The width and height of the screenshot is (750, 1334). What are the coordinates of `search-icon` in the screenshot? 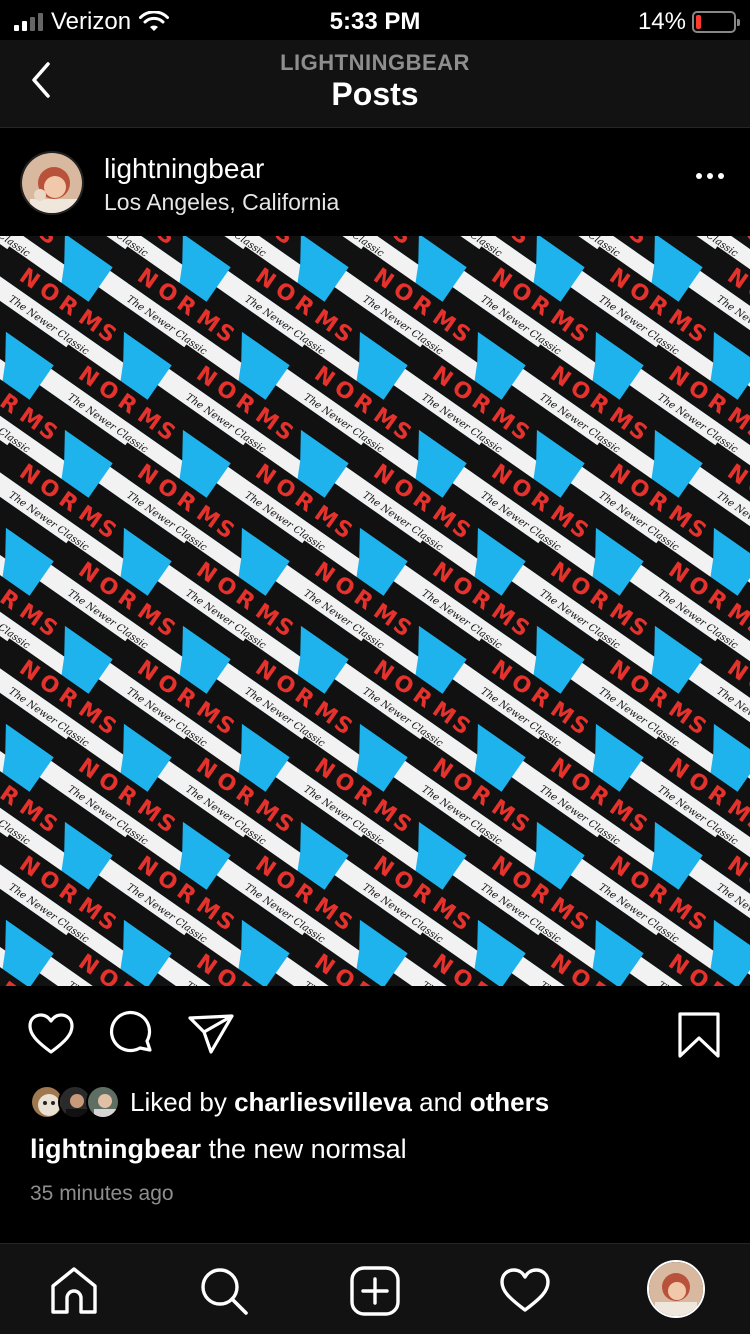 It's located at (224, 1291).